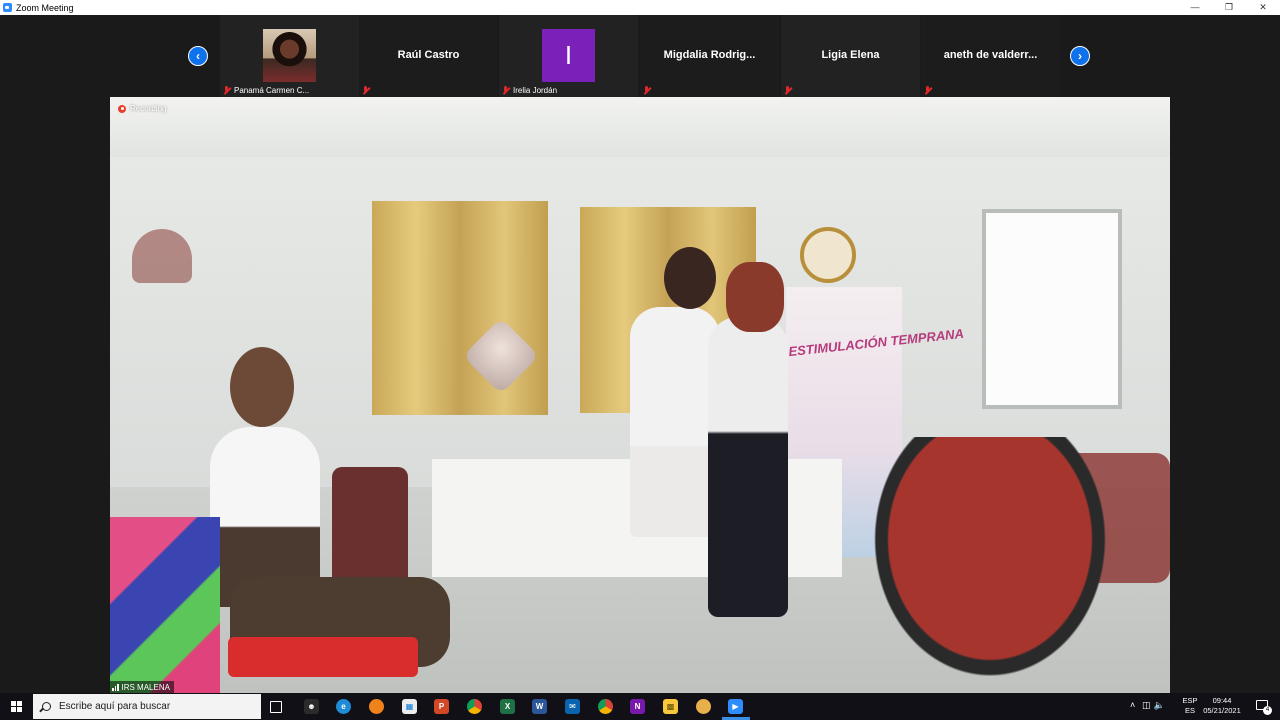  What do you see at coordinates (1222, 700) in the screenshot?
I see `clock-time: 09:44` at bounding box center [1222, 700].